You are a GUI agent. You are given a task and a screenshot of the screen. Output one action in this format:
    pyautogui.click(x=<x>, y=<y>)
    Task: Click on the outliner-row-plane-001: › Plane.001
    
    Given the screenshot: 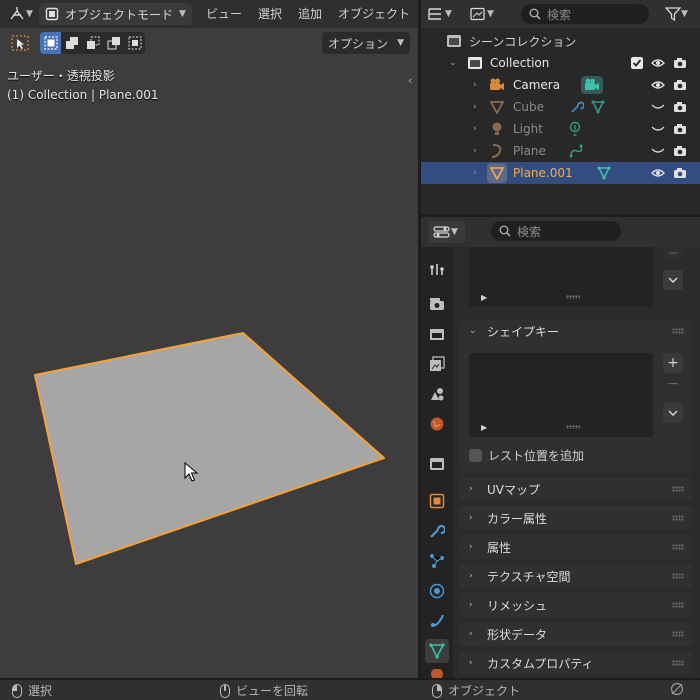 What is the action you would take?
    pyautogui.click(x=560, y=173)
    